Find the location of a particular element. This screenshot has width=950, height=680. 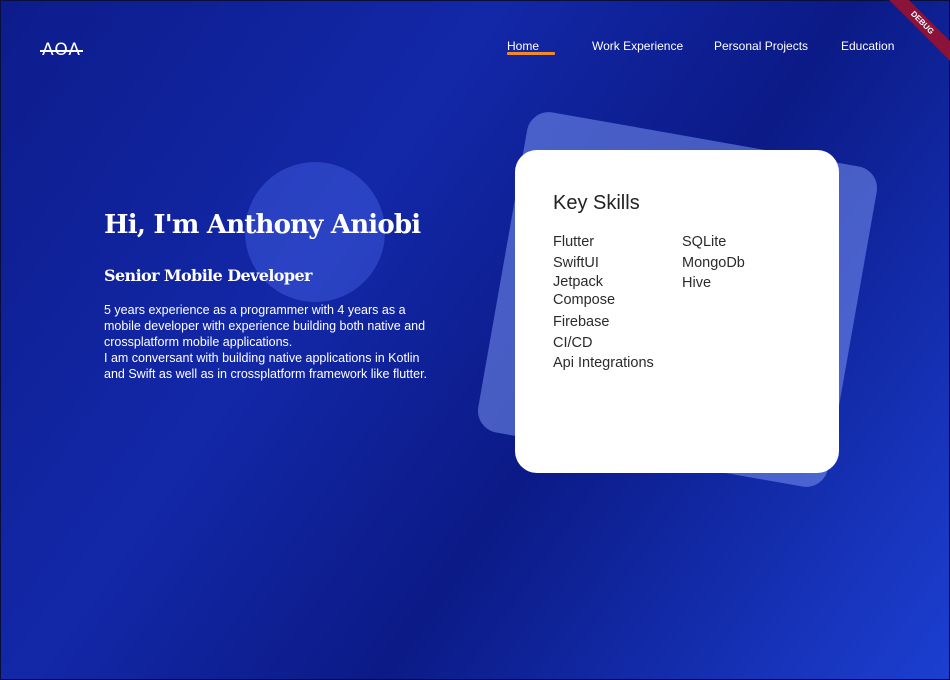

hero-subtitle: Senior Mobile Developer is located at coordinates (208, 275).